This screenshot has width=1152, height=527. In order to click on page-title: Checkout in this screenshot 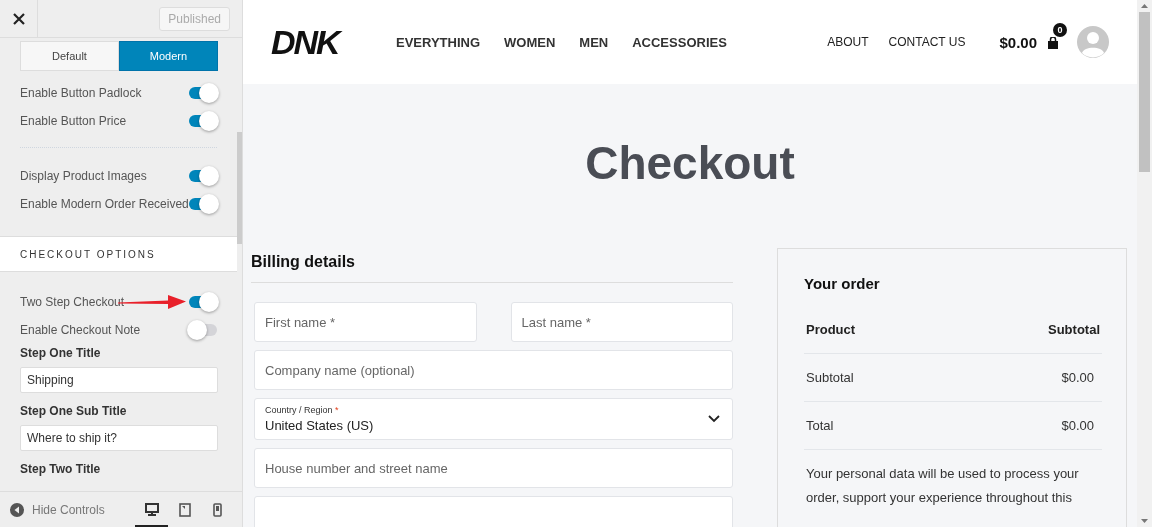, I will do `click(690, 163)`.